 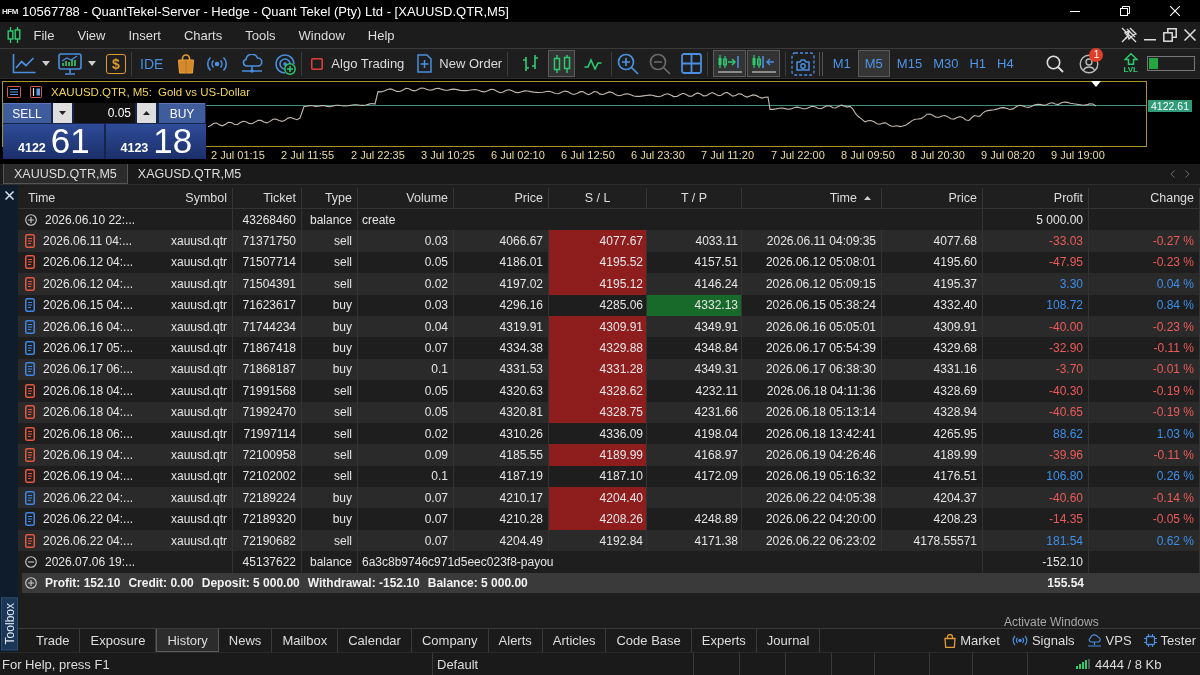 I want to click on market-button: Market, so click(x=972, y=640).